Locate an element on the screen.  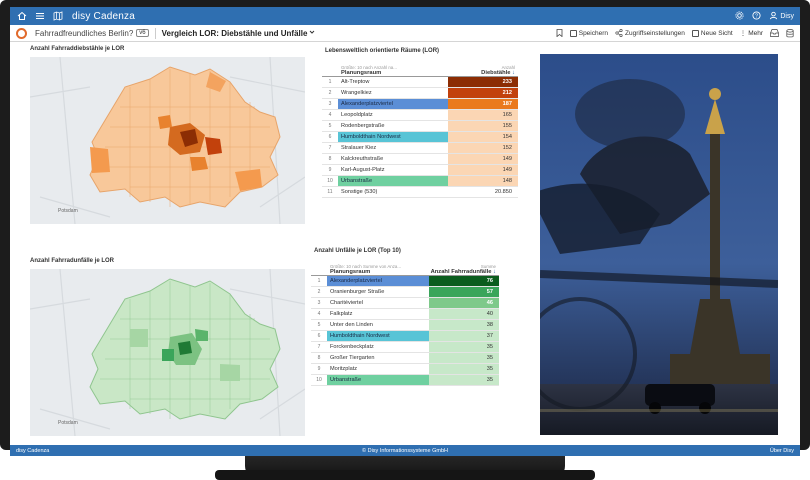
map-icon is located at coordinates (58, 16).